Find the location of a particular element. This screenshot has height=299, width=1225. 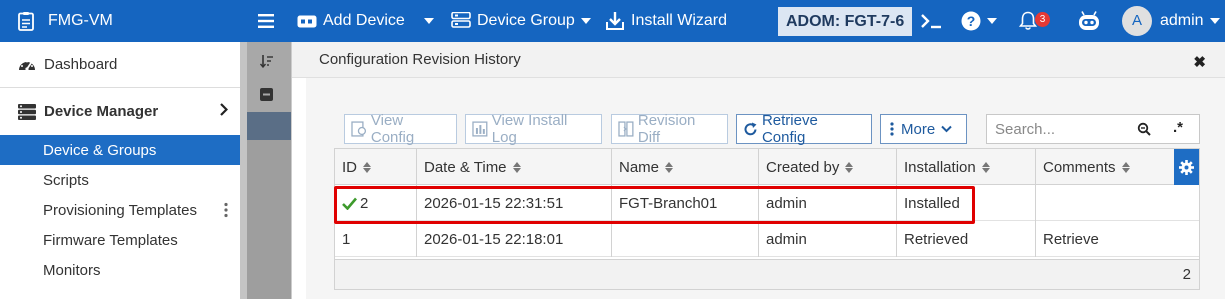

app-brand: FMG-VM is located at coordinates (122, 21).